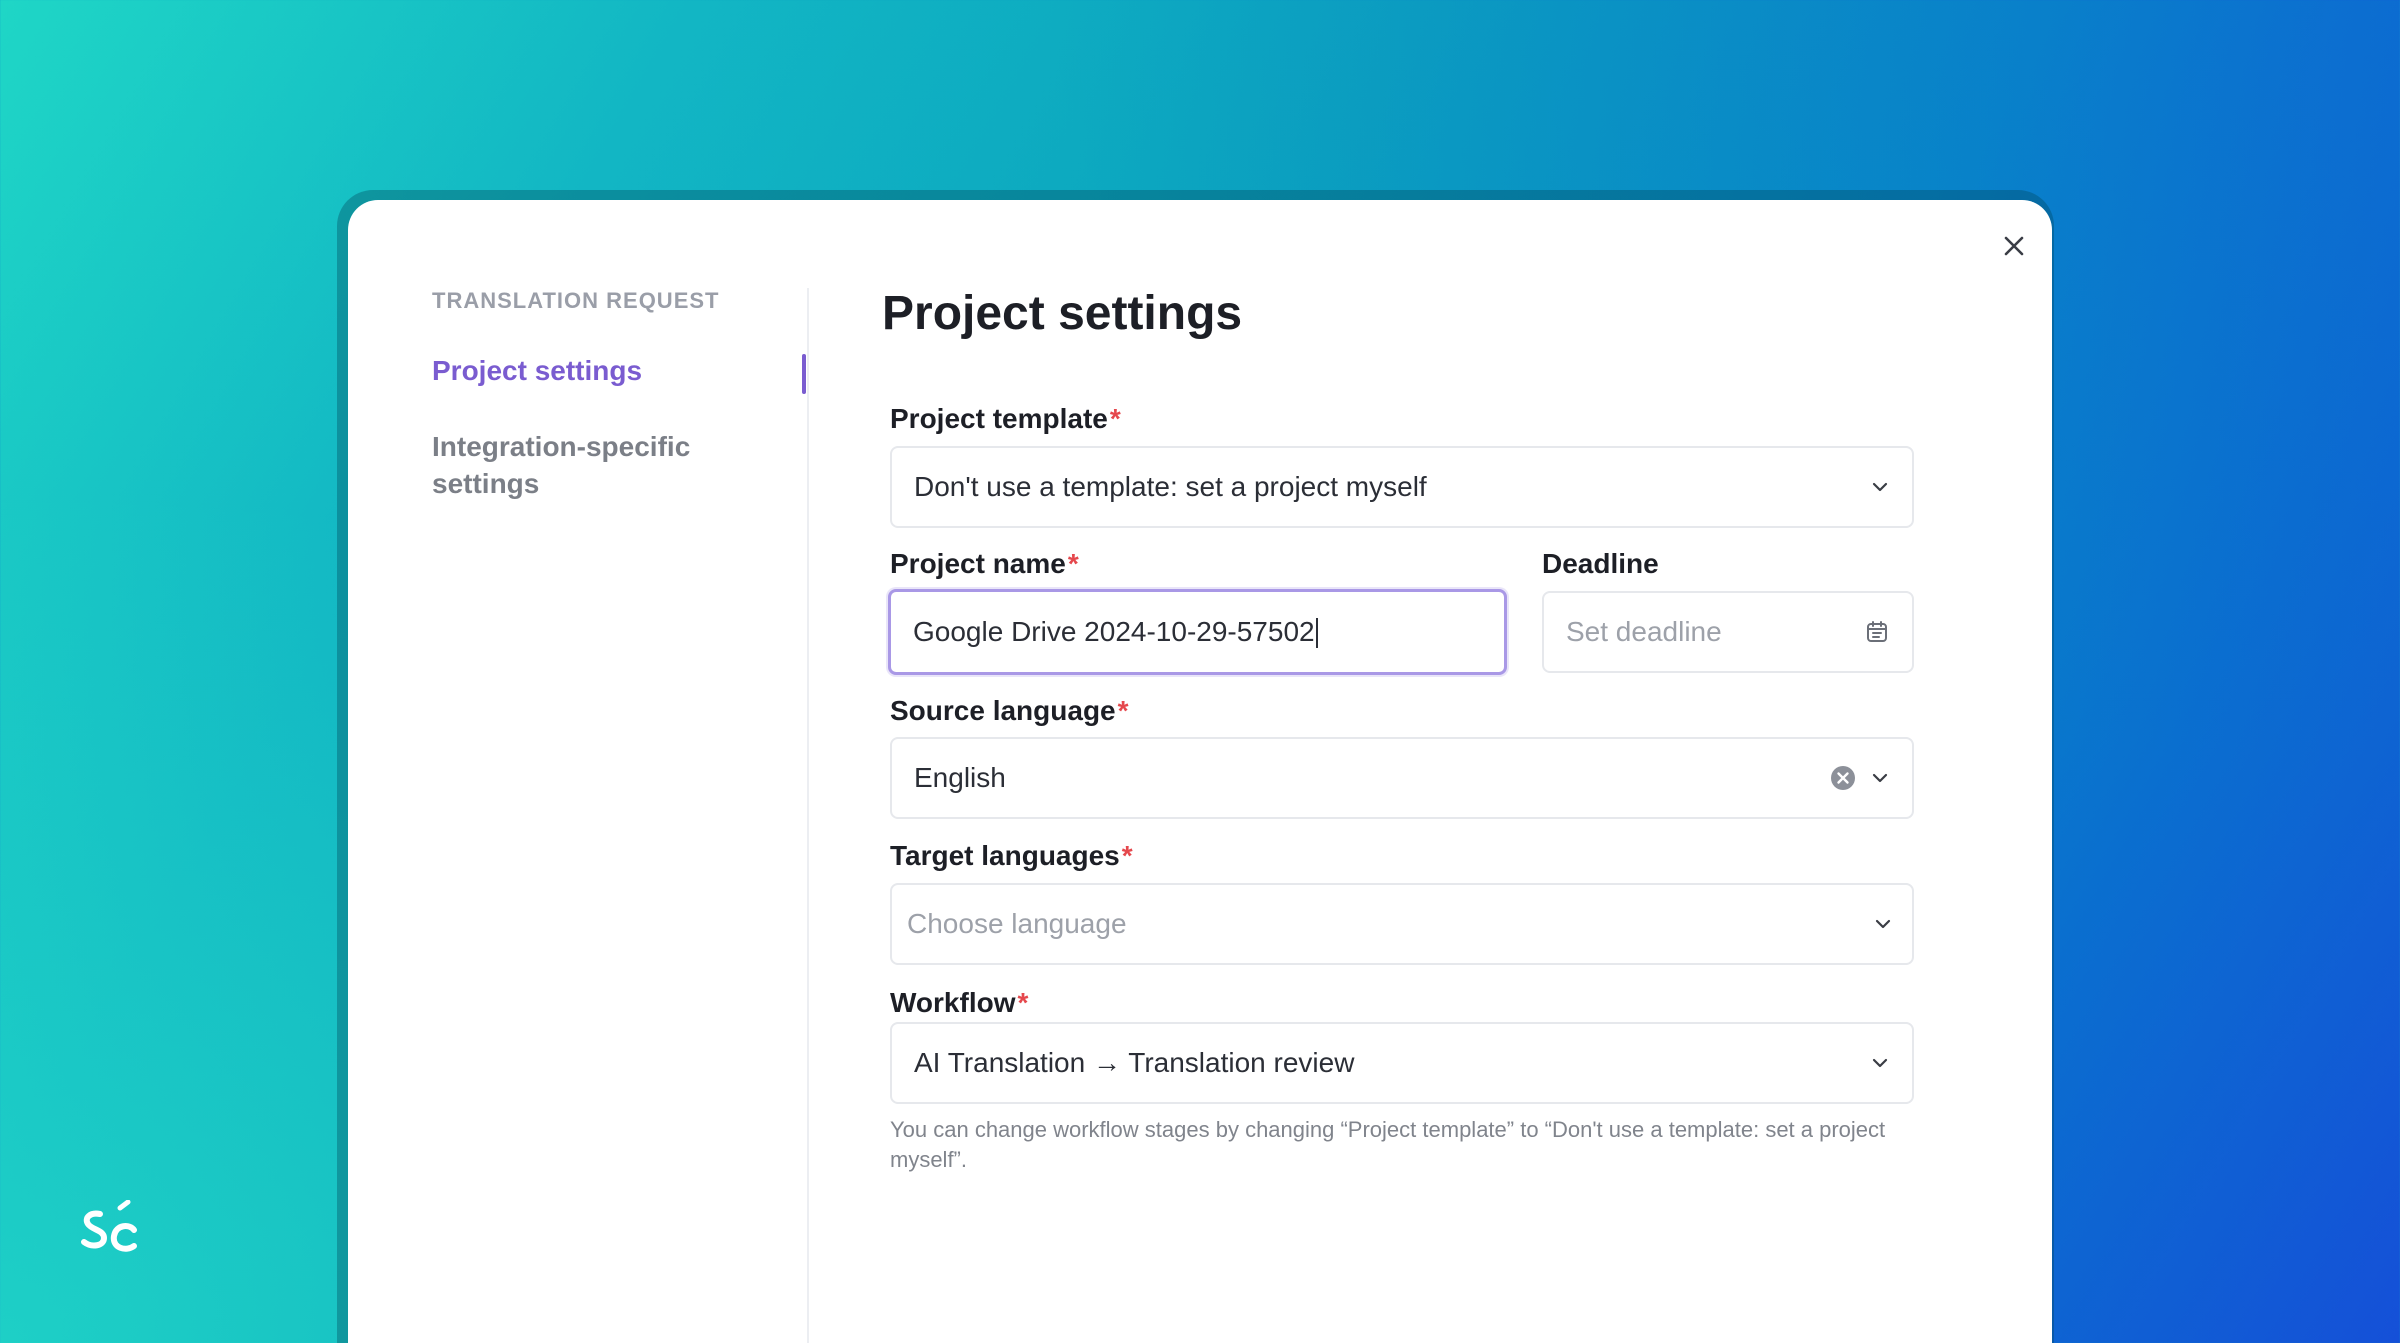 Image resolution: width=2400 pixels, height=1343 pixels. What do you see at coordinates (1134, 1062) in the screenshot?
I see `workflow-value: AI Translation → Translation review` at bounding box center [1134, 1062].